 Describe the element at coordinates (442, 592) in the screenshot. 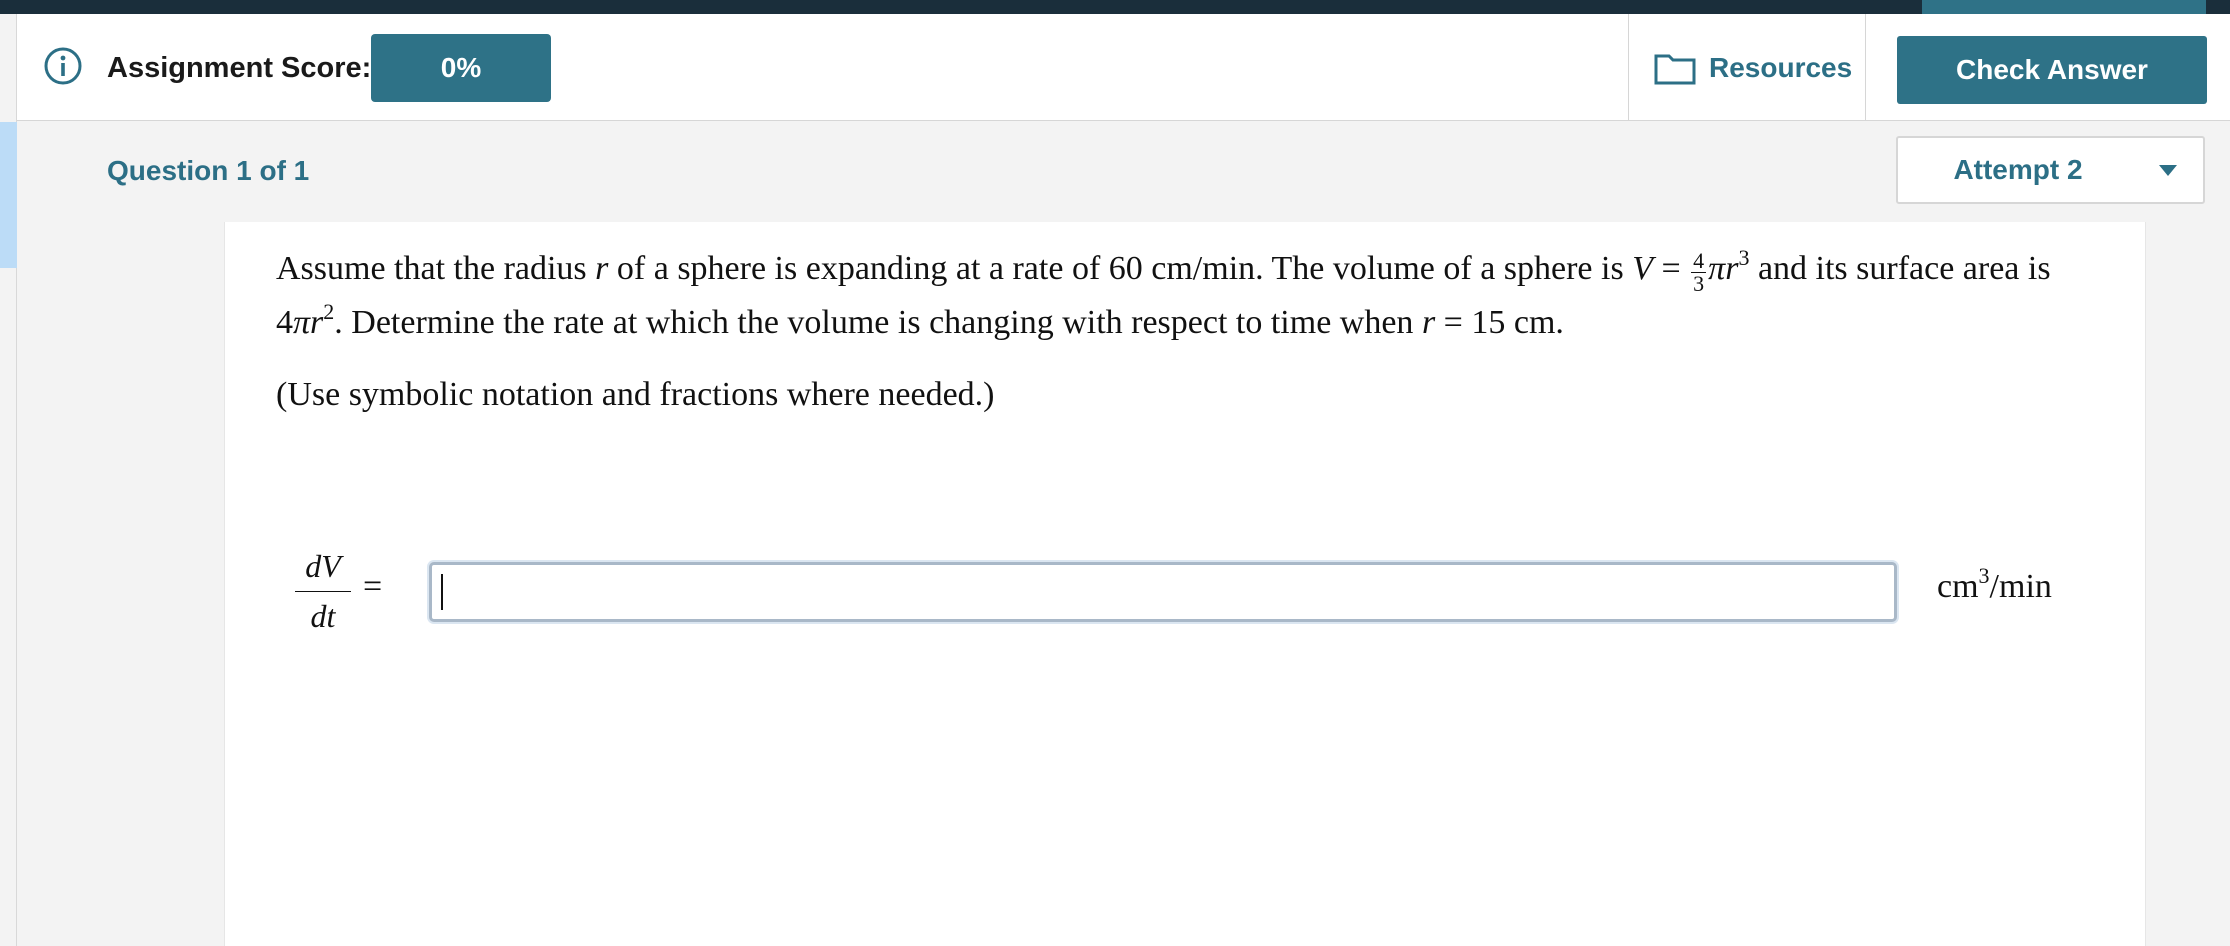

I see `text-cursor` at that location.